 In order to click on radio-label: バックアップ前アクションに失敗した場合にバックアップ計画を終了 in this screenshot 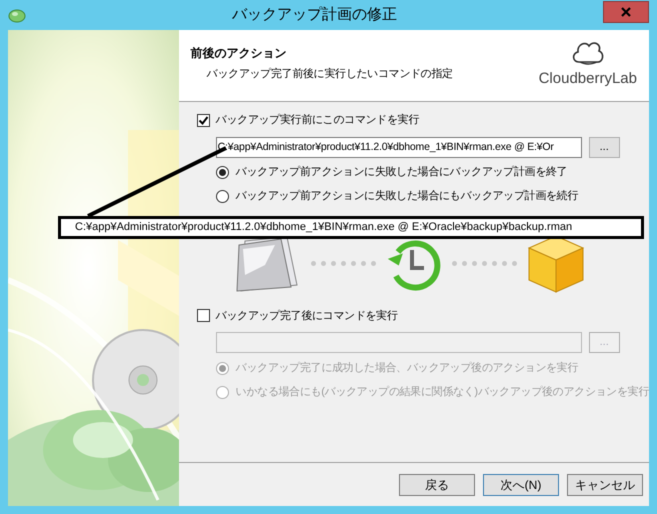, I will do `click(402, 172)`.